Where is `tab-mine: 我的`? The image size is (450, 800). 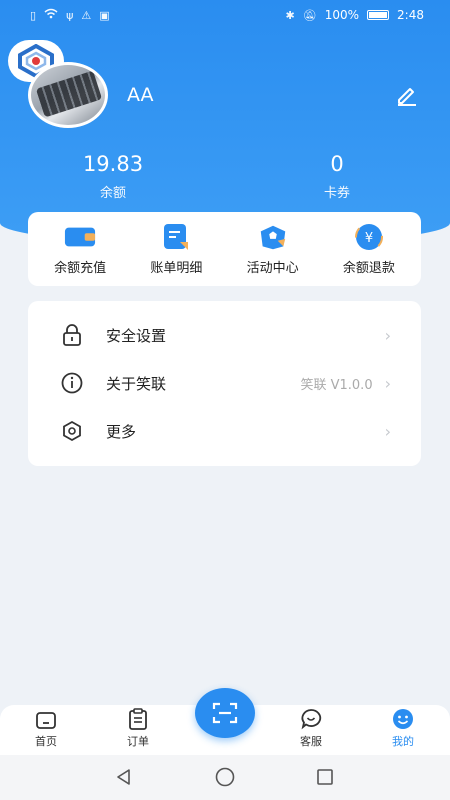 tab-mine: 我的 is located at coordinates (403, 728).